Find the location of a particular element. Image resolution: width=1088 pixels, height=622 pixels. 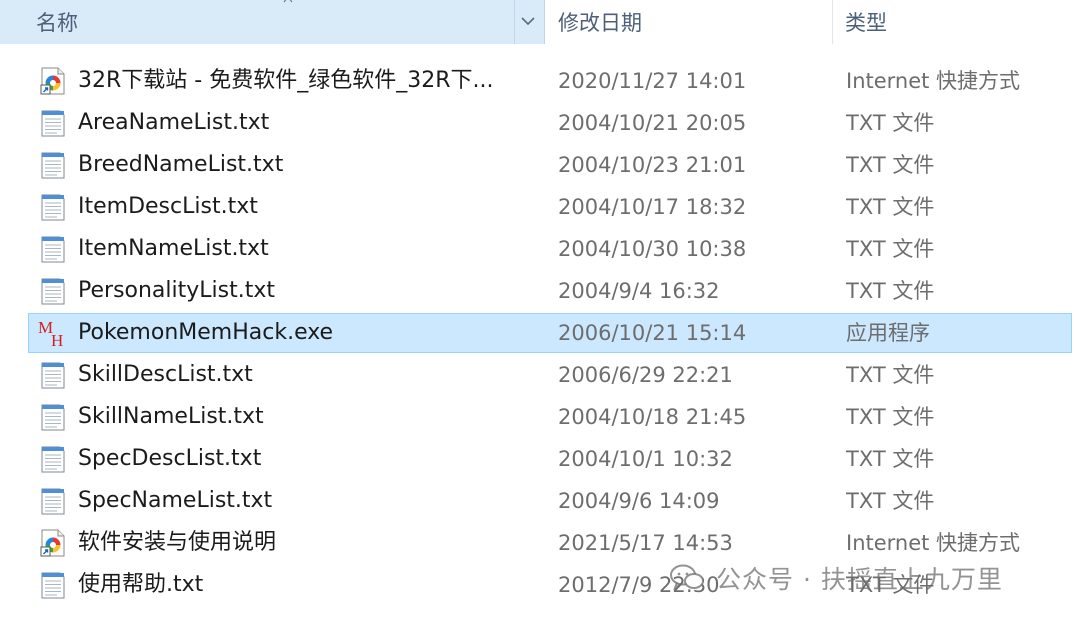

file-date: 2004/10/30 10:38 is located at coordinates (652, 249).